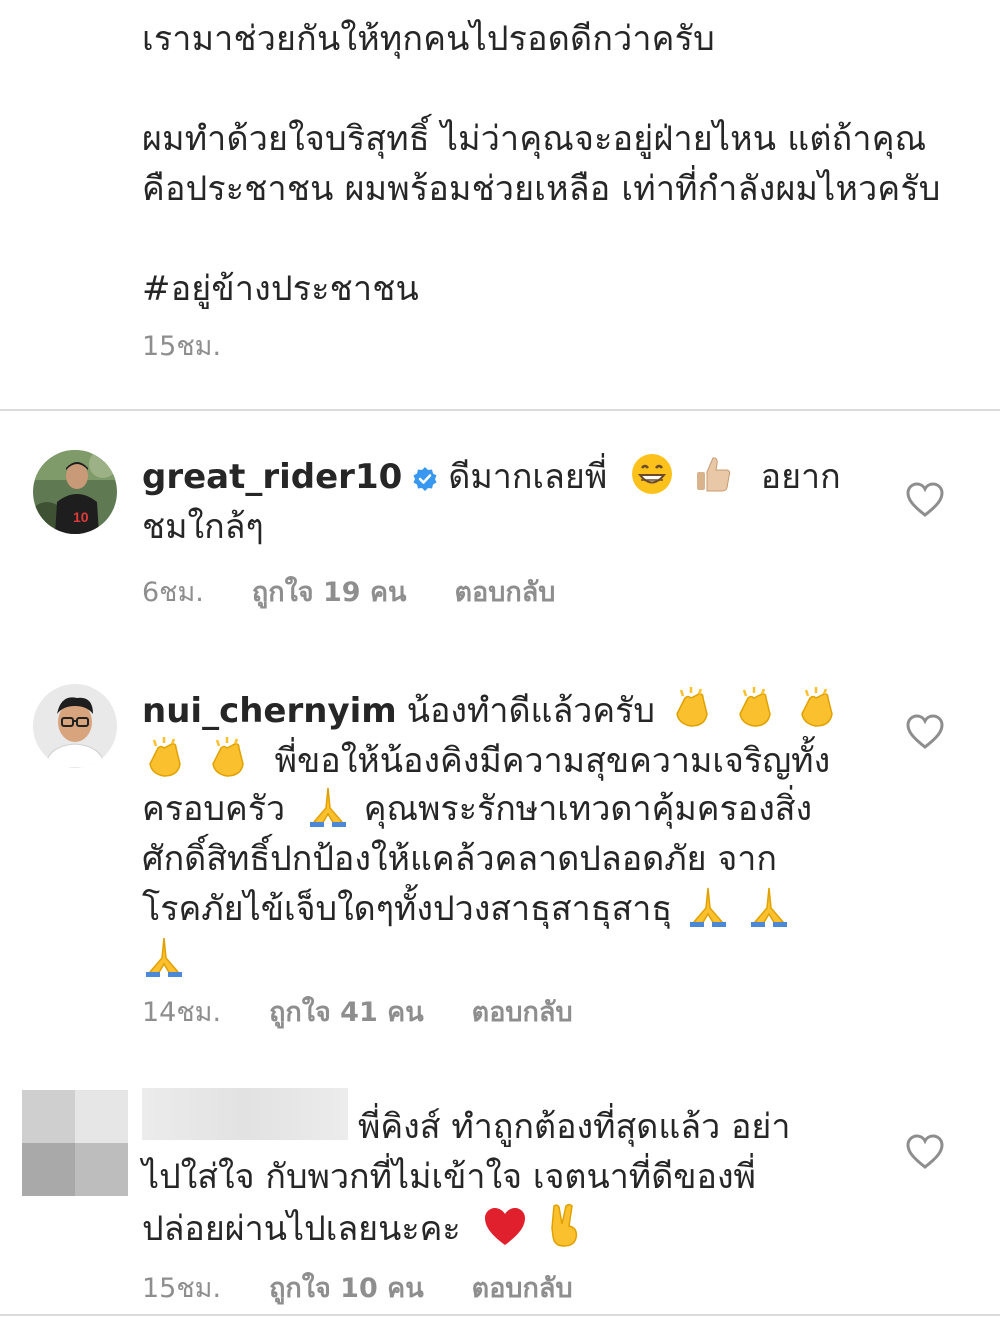  What do you see at coordinates (505, 1234) in the screenshot?
I see `red-heart-emoji` at bounding box center [505, 1234].